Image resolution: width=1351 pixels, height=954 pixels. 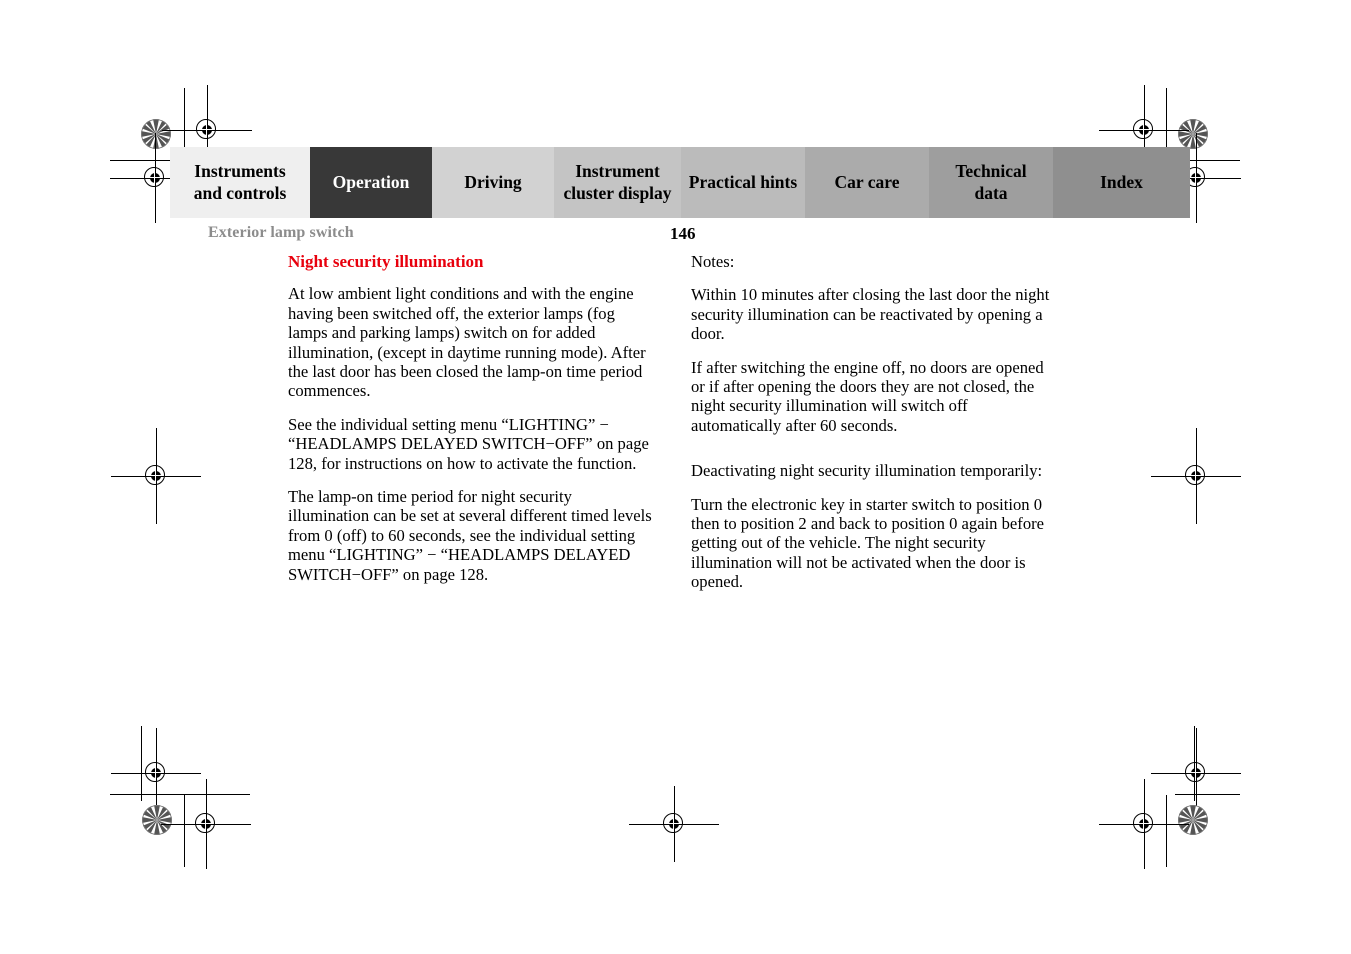 What do you see at coordinates (493, 182) in the screenshot?
I see `chapter-tab-driving: Driving` at bounding box center [493, 182].